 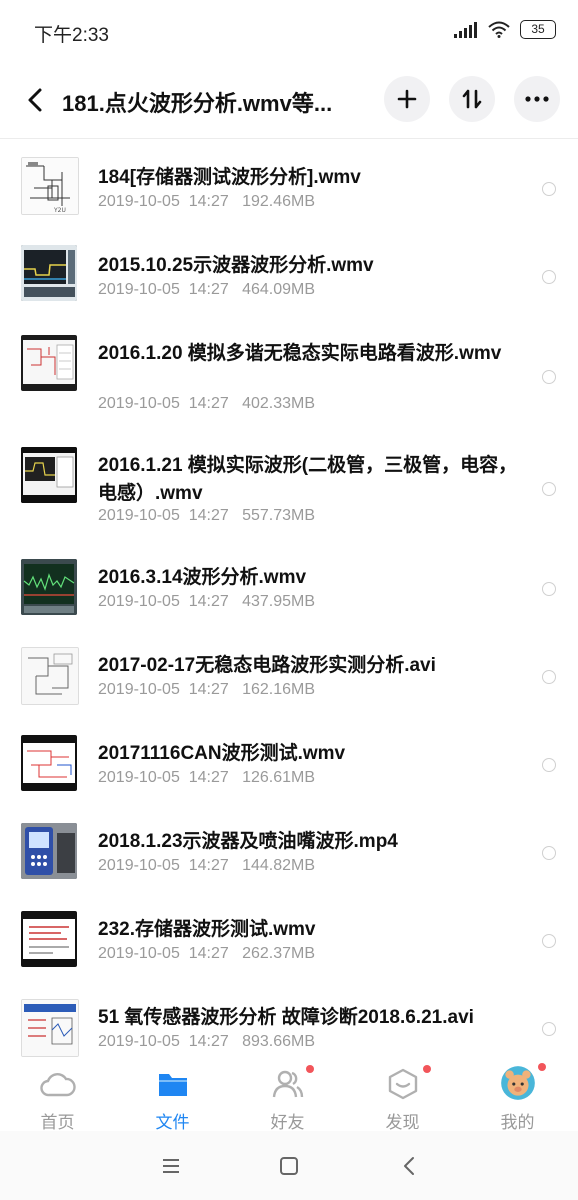 I want to click on tab-files: 文件, so click(x=172, y=1095).